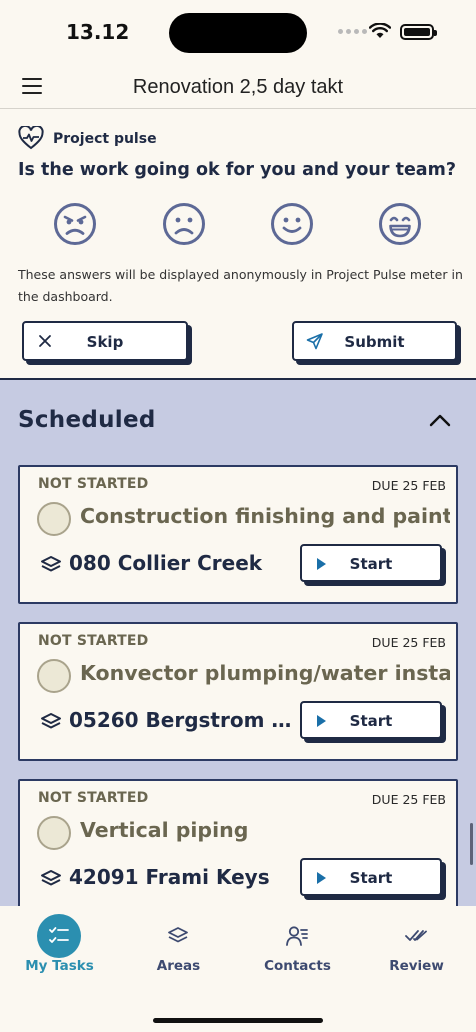 This screenshot has width=476, height=1032. Describe the element at coordinates (166, 563) in the screenshot. I see `task-area: 080 Collier Creek` at that location.